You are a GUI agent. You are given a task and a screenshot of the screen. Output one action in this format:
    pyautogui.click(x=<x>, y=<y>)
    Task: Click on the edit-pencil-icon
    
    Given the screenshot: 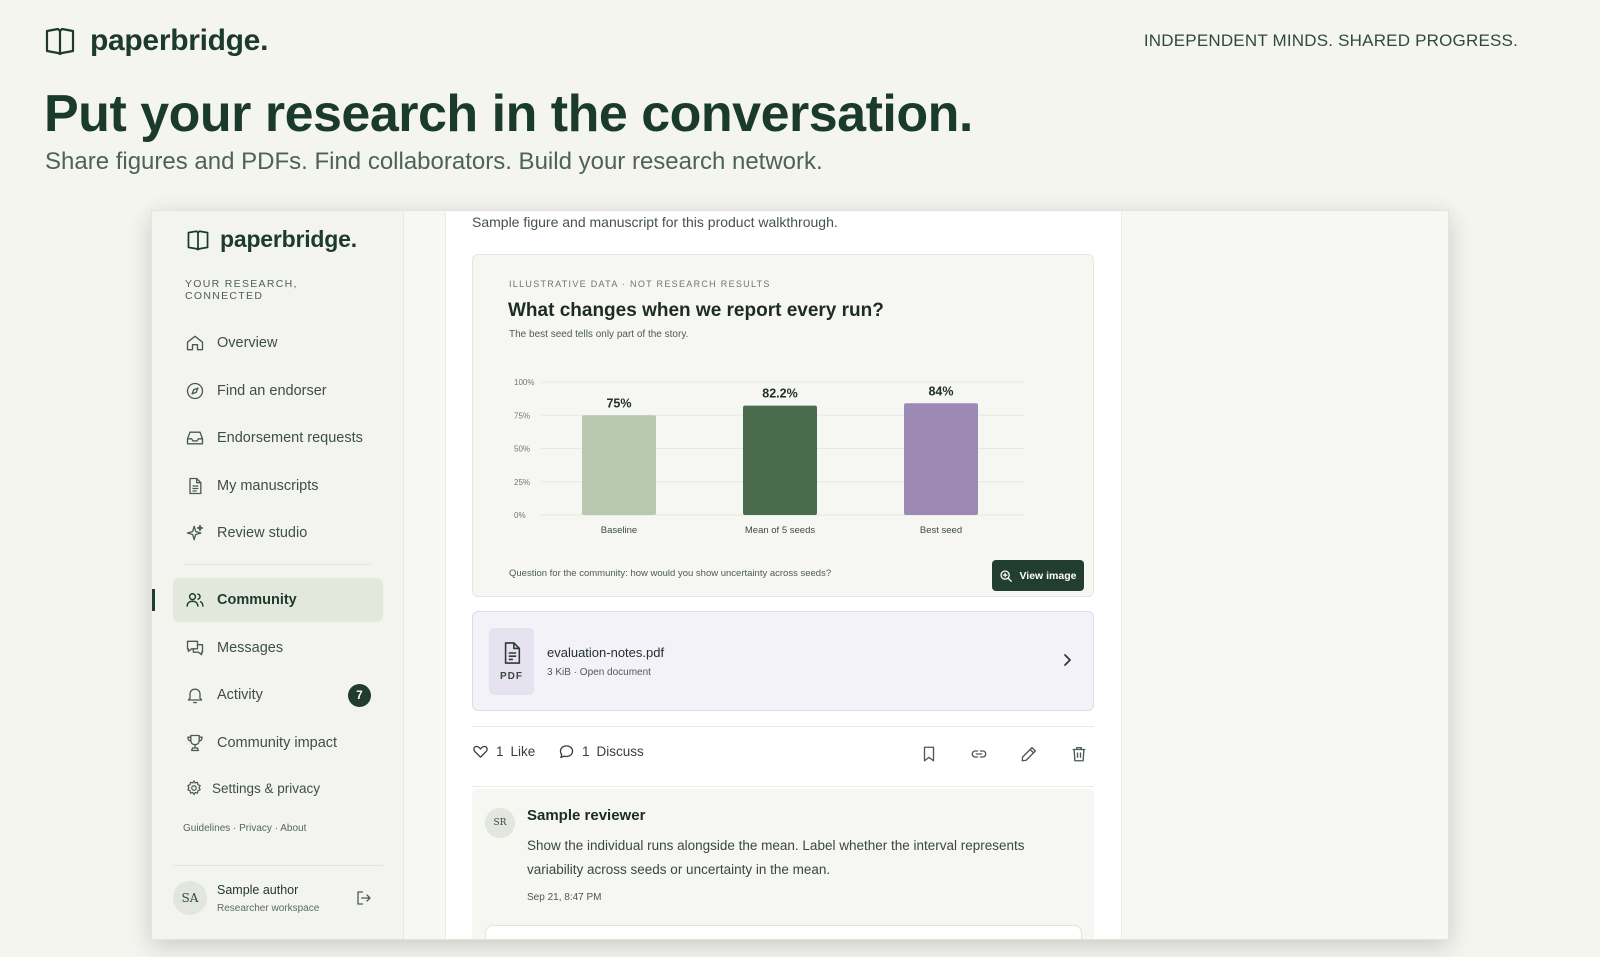 What is the action you would take?
    pyautogui.click(x=1029, y=754)
    